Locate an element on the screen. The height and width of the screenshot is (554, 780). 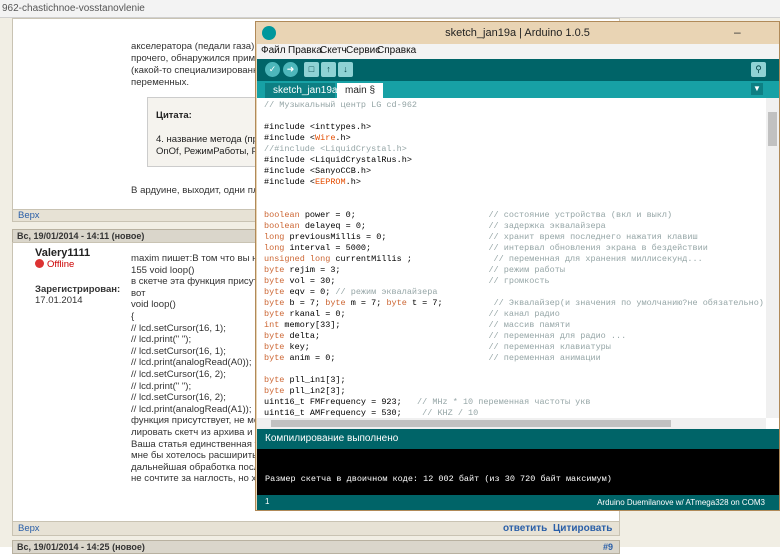
vertical-scroll-thumb is located at coordinates (772, 129).